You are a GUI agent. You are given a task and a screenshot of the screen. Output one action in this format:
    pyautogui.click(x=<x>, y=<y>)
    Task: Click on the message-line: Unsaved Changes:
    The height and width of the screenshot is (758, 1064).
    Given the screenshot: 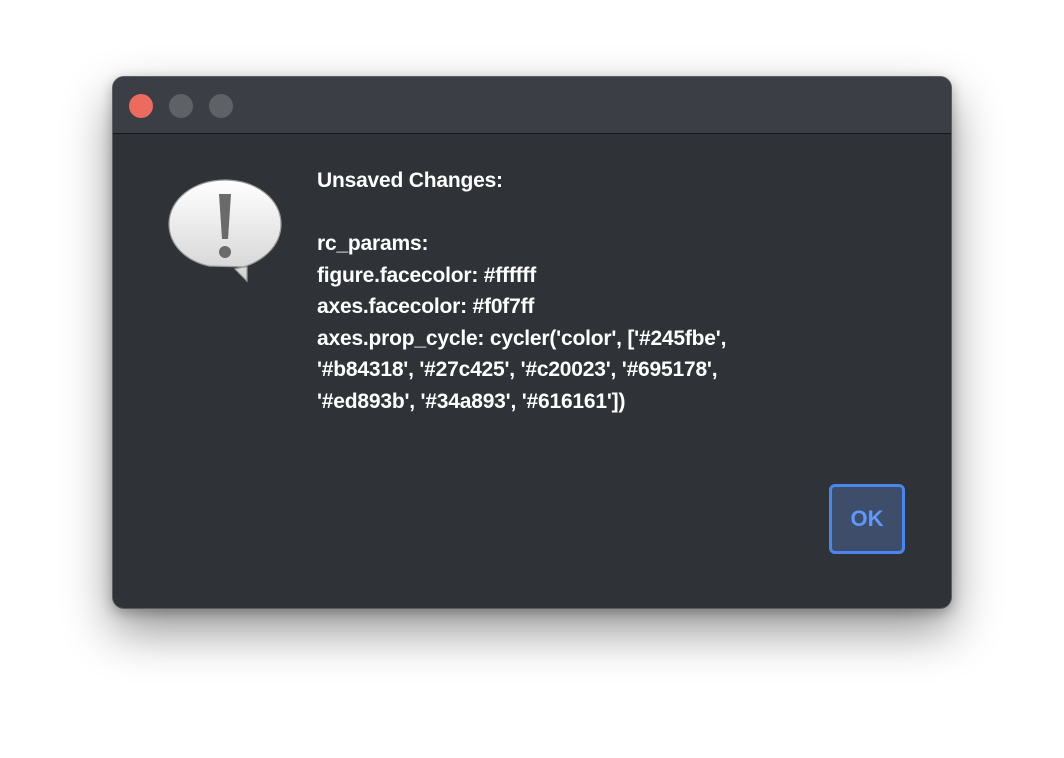 What is the action you would take?
    pyautogui.click(x=410, y=180)
    